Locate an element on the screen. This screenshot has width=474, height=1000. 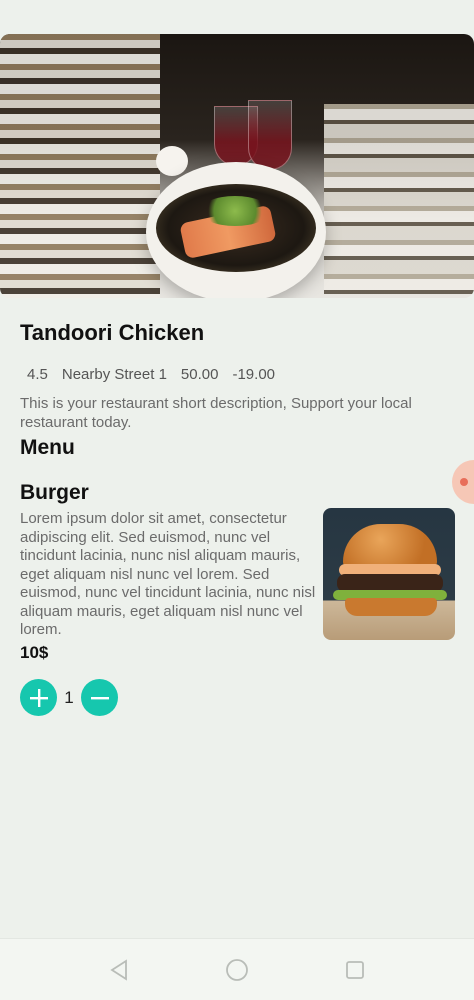
menu-heading: Menu is located at coordinates (47, 447).